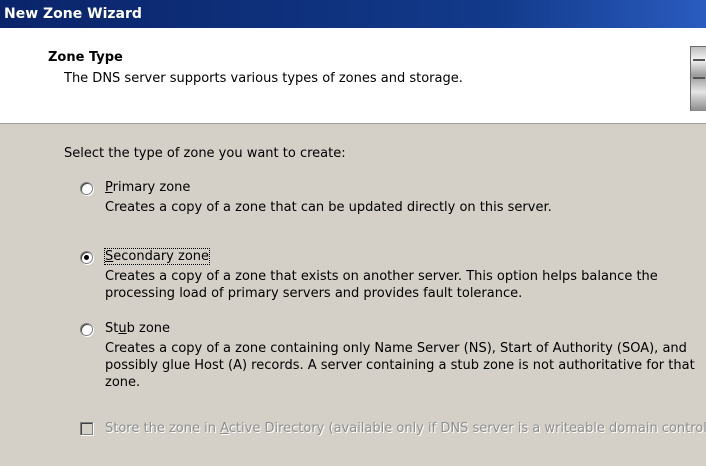 This screenshot has width=706, height=466. I want to click on primary-zone-label: Primary zone, so click(147, 187).